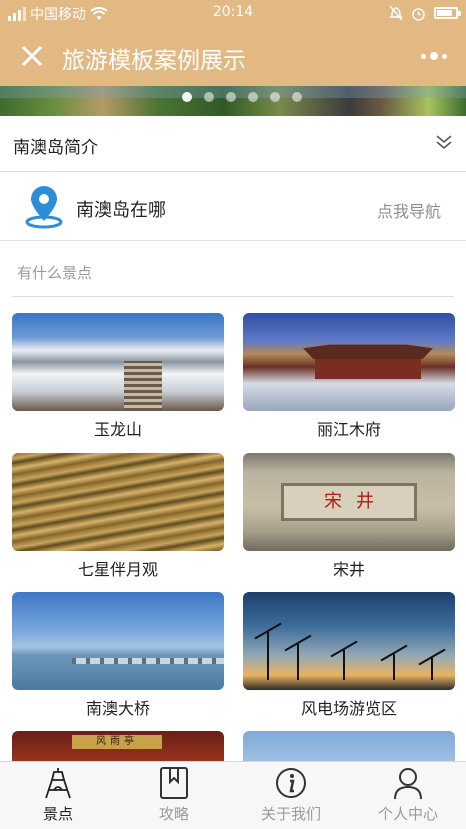 The height and width of the screenshot is (829, 466). I want to click on banner-carousel, so click(233, 101).